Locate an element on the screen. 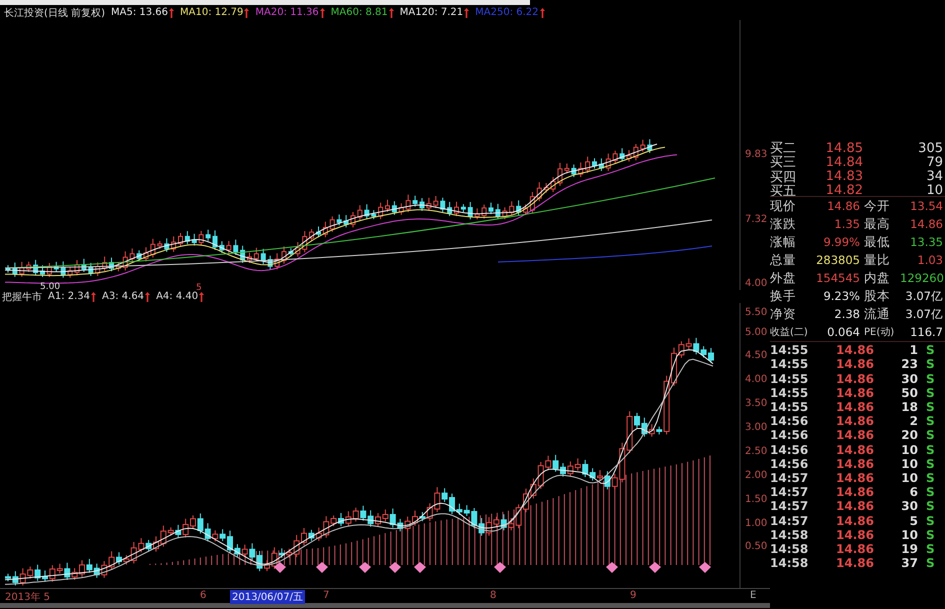 Image resolution: width=945 pixels, height=609 pixels. stat-label: 最高 is located at coordinates (877, 224).